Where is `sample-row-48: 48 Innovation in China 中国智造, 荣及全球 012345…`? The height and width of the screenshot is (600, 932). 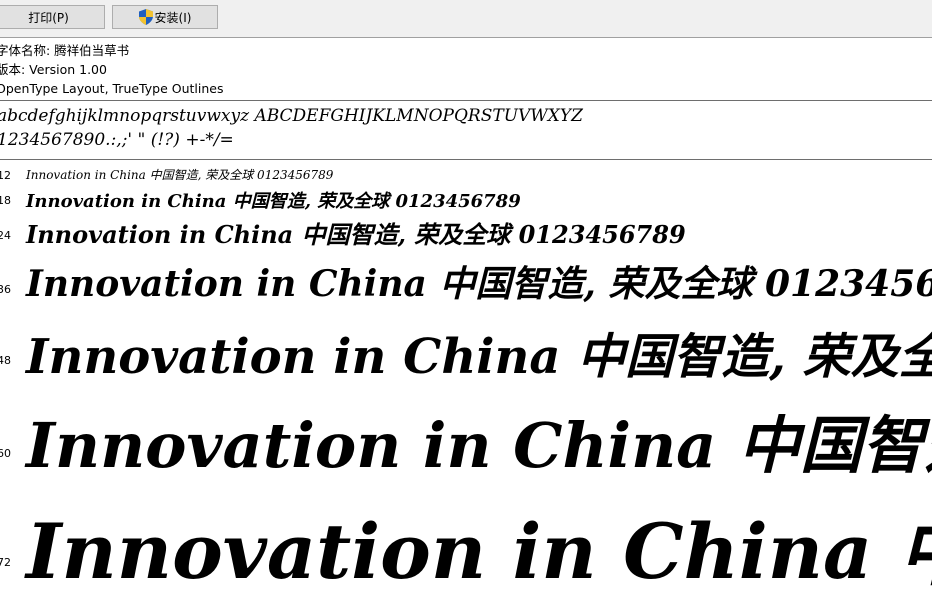 sample-row-48: 48 Innovation in China 中国智造, 荣及全球 012345… is located at coordinates (466, 351).